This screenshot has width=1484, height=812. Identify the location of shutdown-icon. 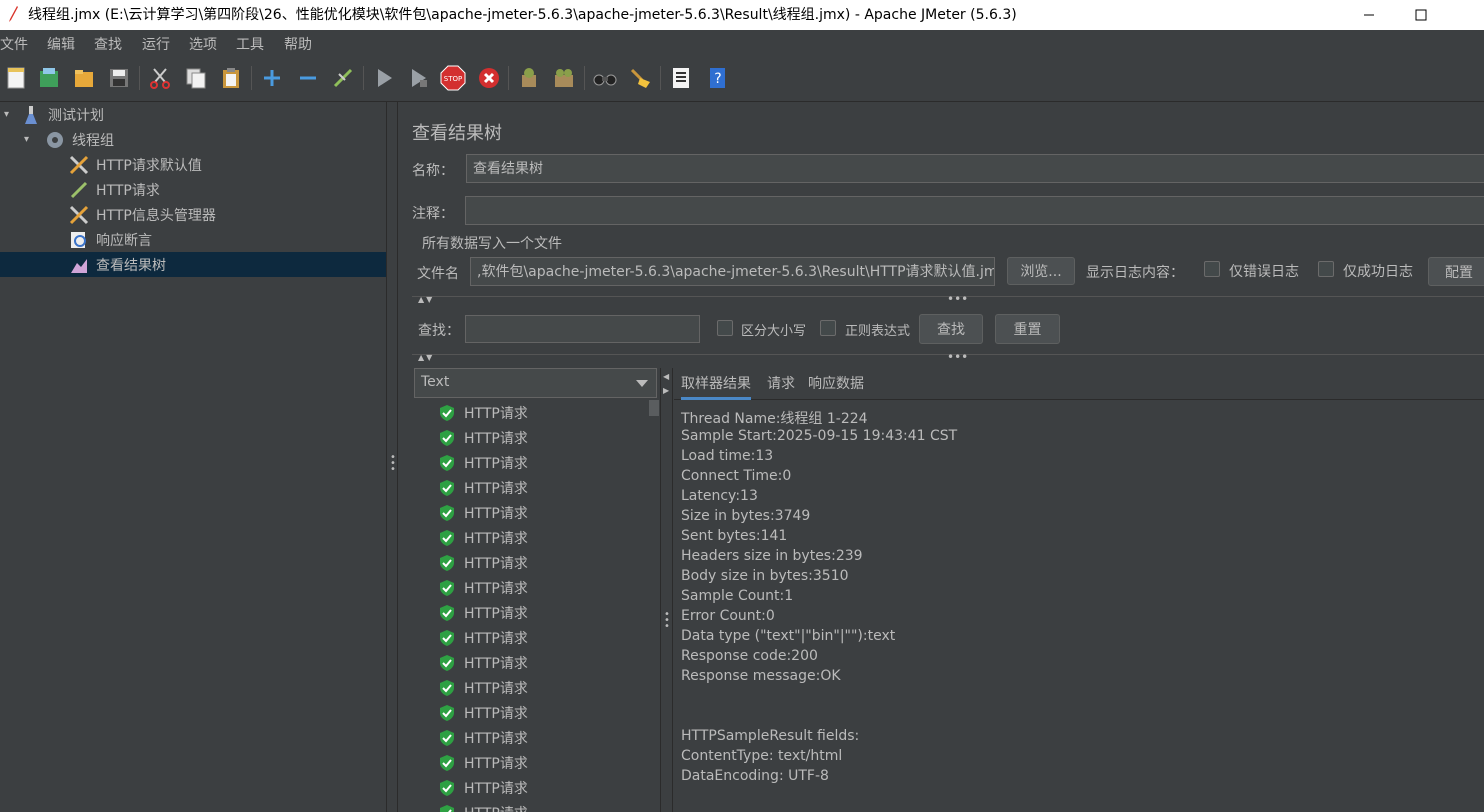
(489, 78).